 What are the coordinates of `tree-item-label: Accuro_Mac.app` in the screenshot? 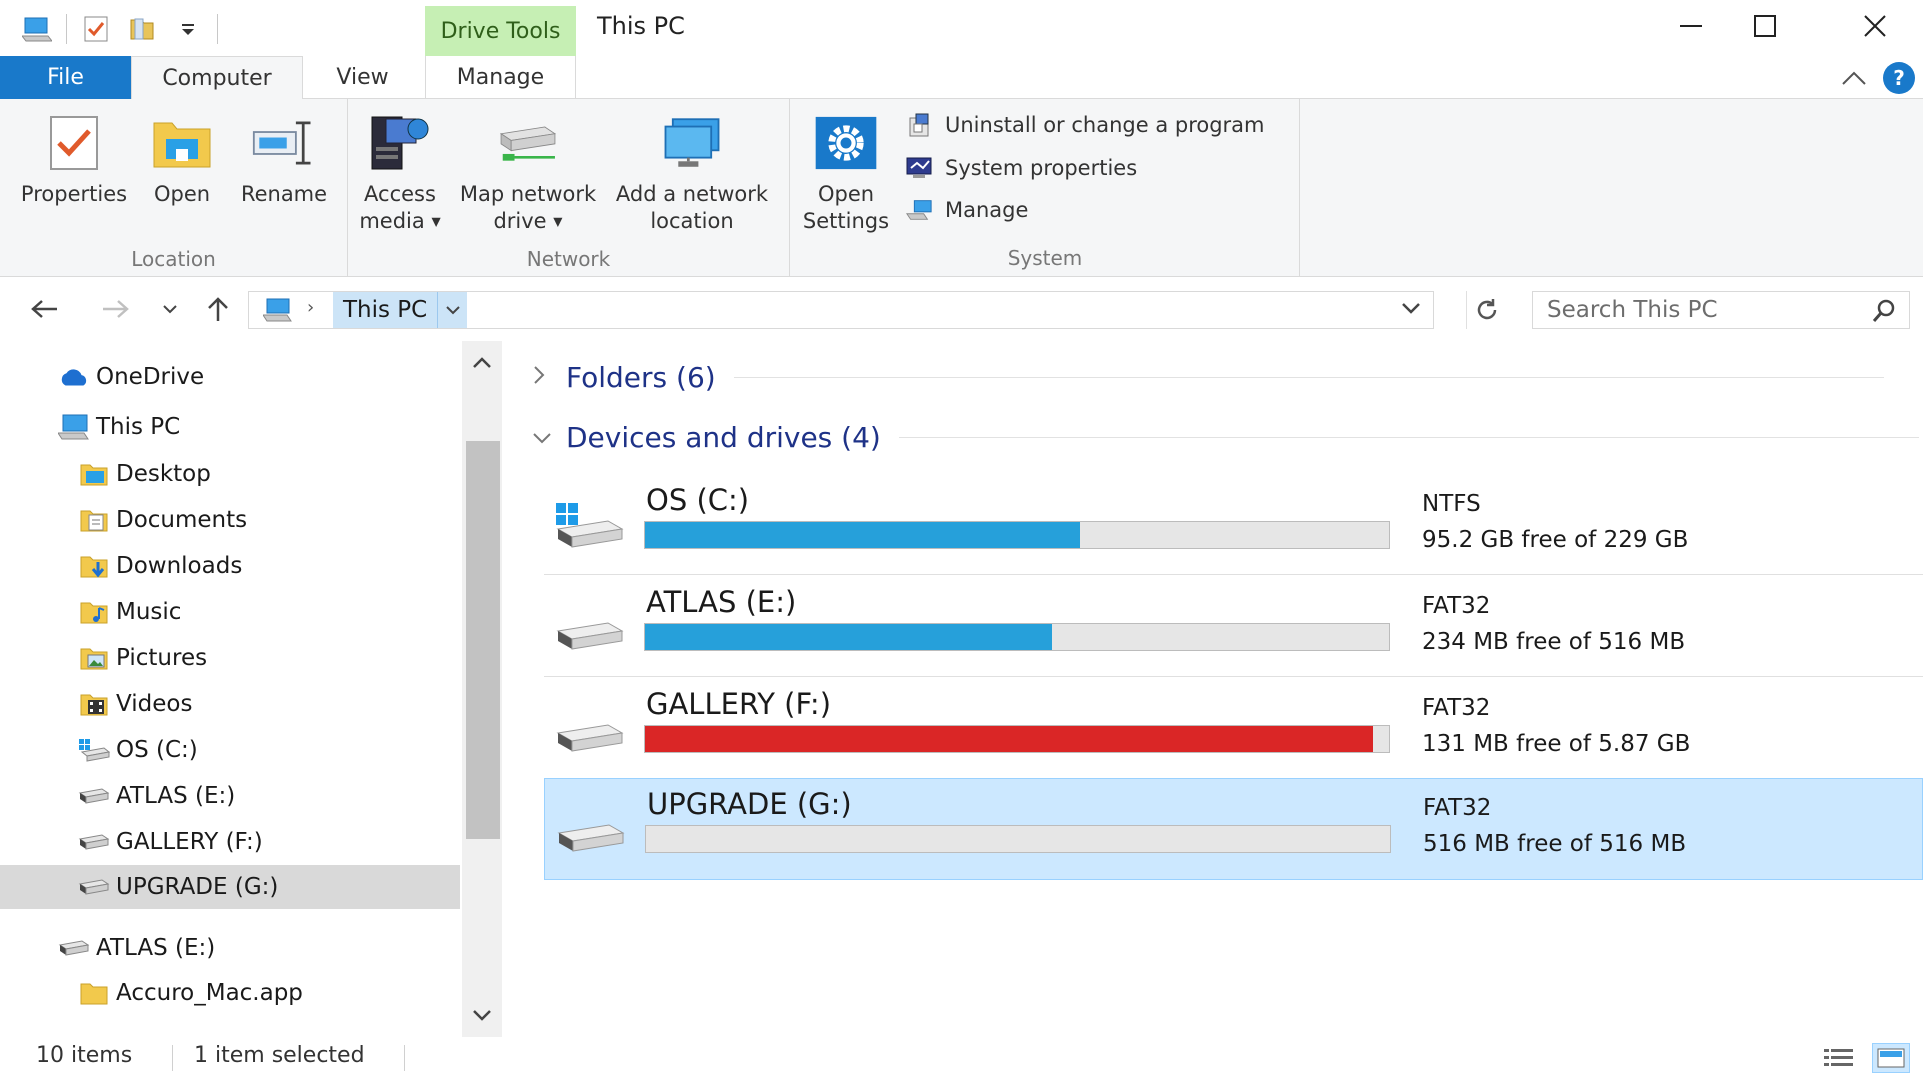 It's located at (209, 993).